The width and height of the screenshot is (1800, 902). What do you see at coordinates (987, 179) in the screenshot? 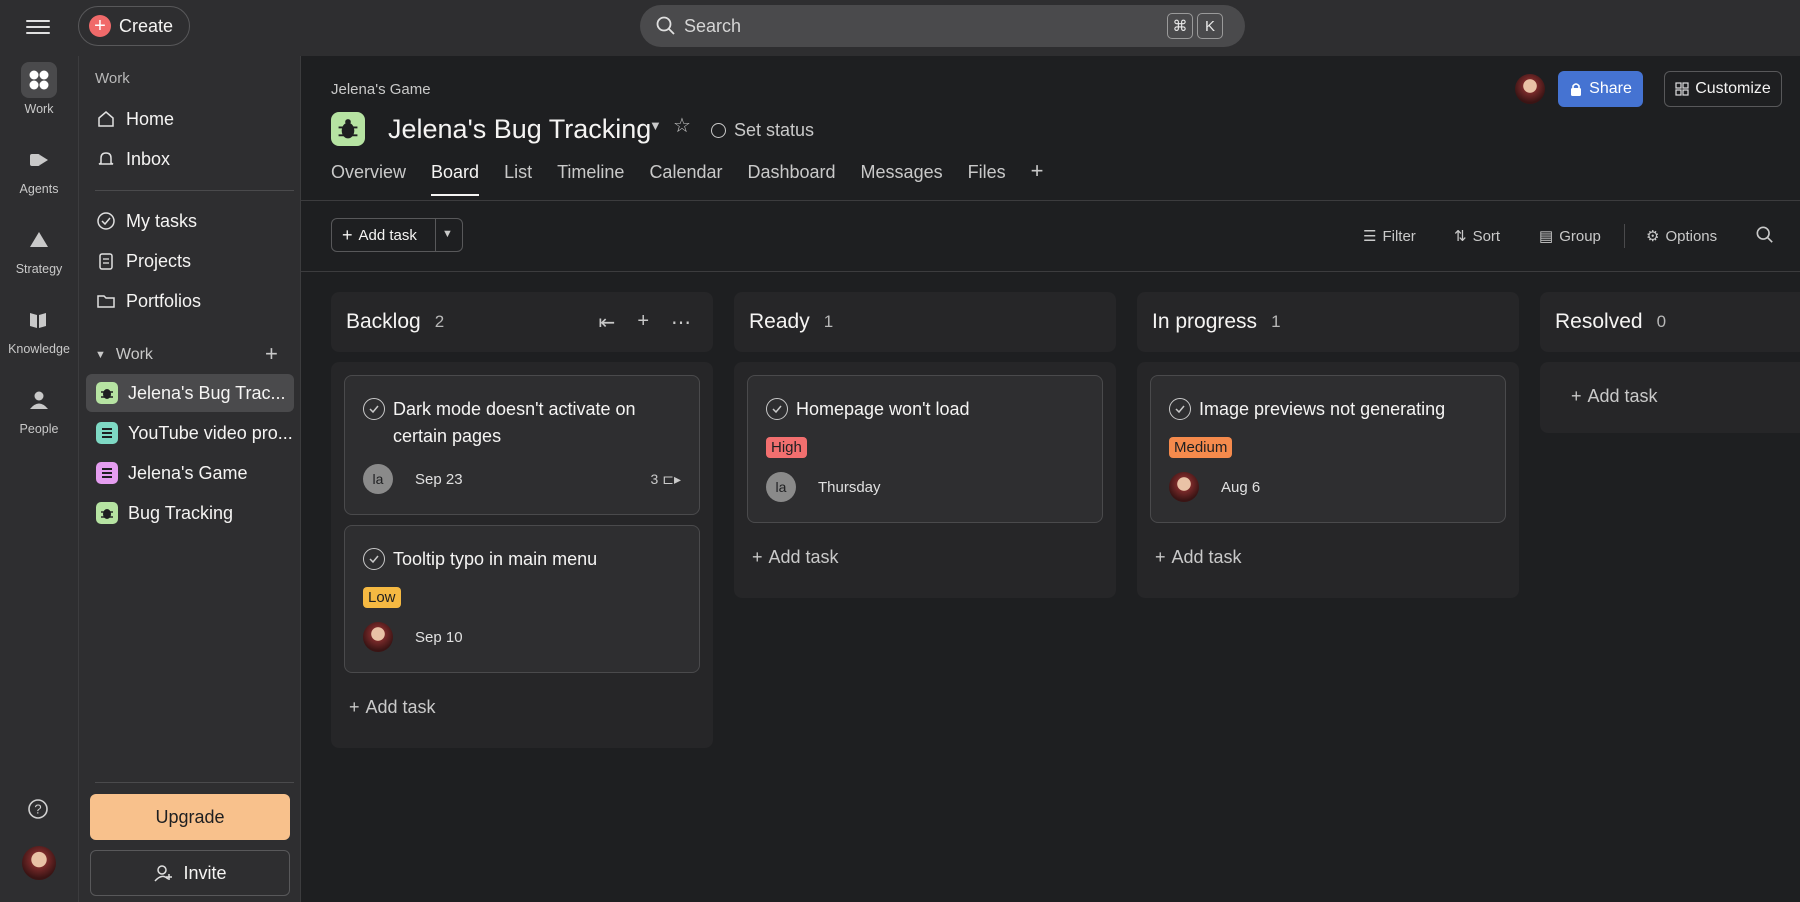
I see `tab-files: Files` at bounding box center [987, 179].